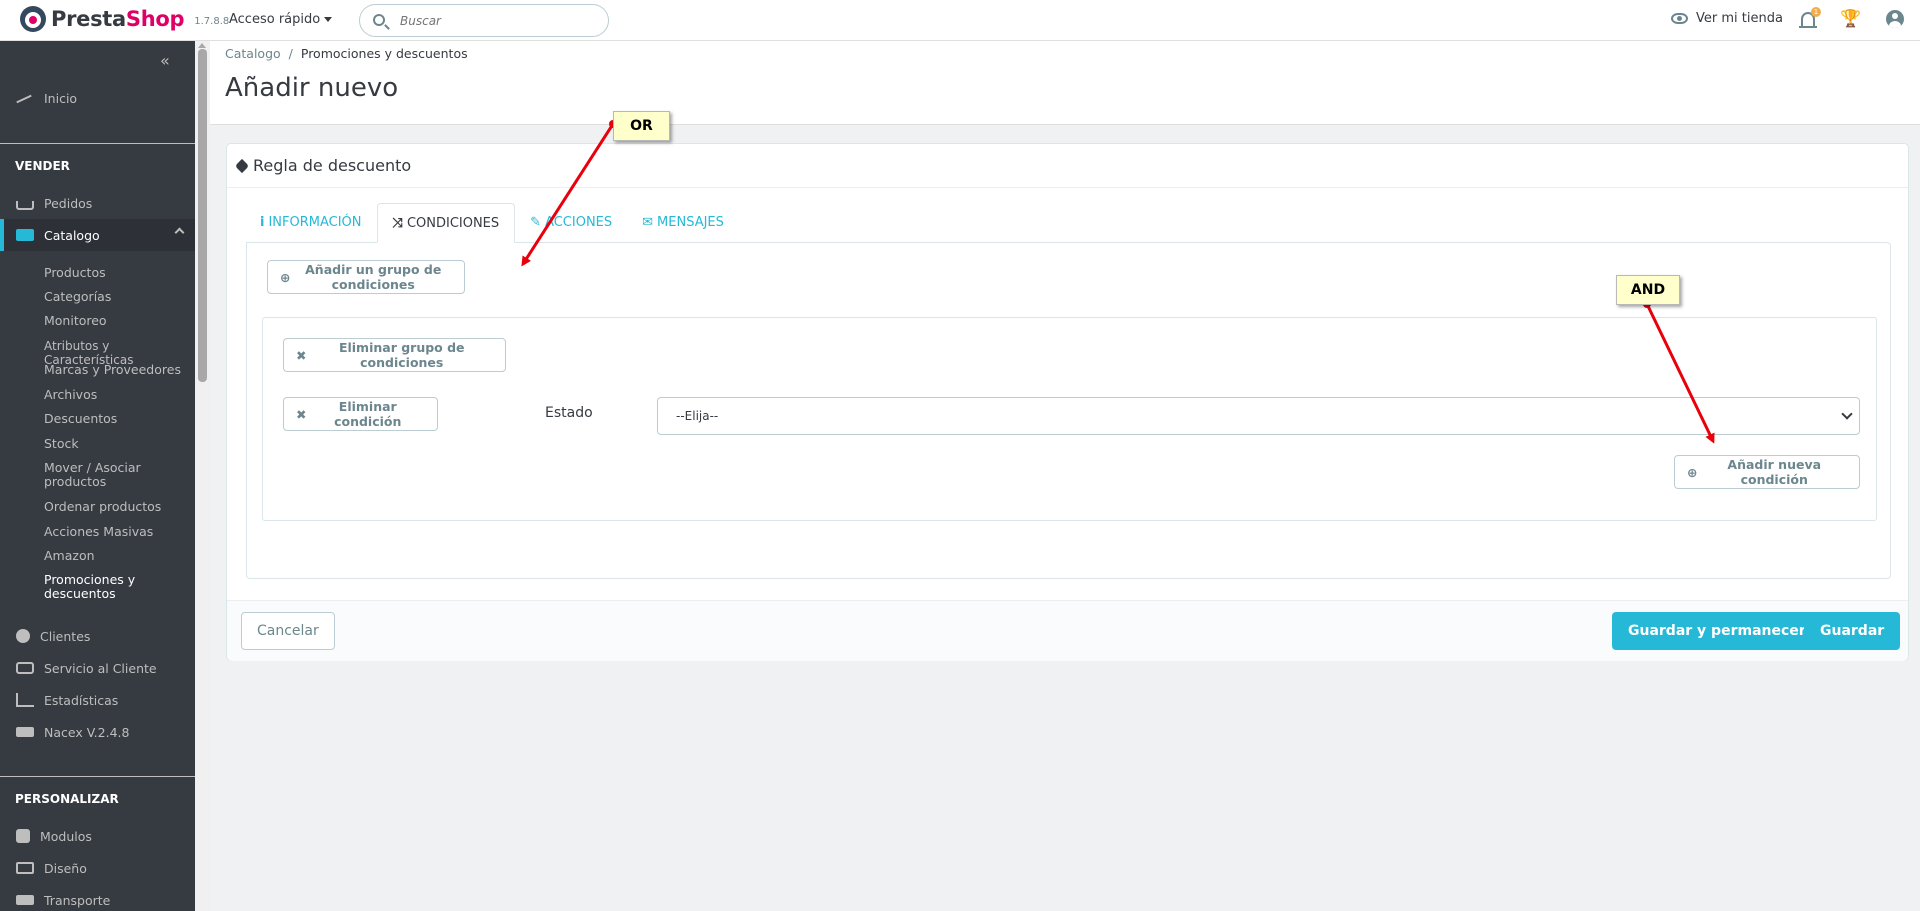 Image resolution: width=1920 pixels, height=911 pixels. What do you see at coordinates (119, 532) in the screenshot?
I see `sidebar-subitem-acciones-masivas: Acciones Masivas` at bounding box center [119, 532].